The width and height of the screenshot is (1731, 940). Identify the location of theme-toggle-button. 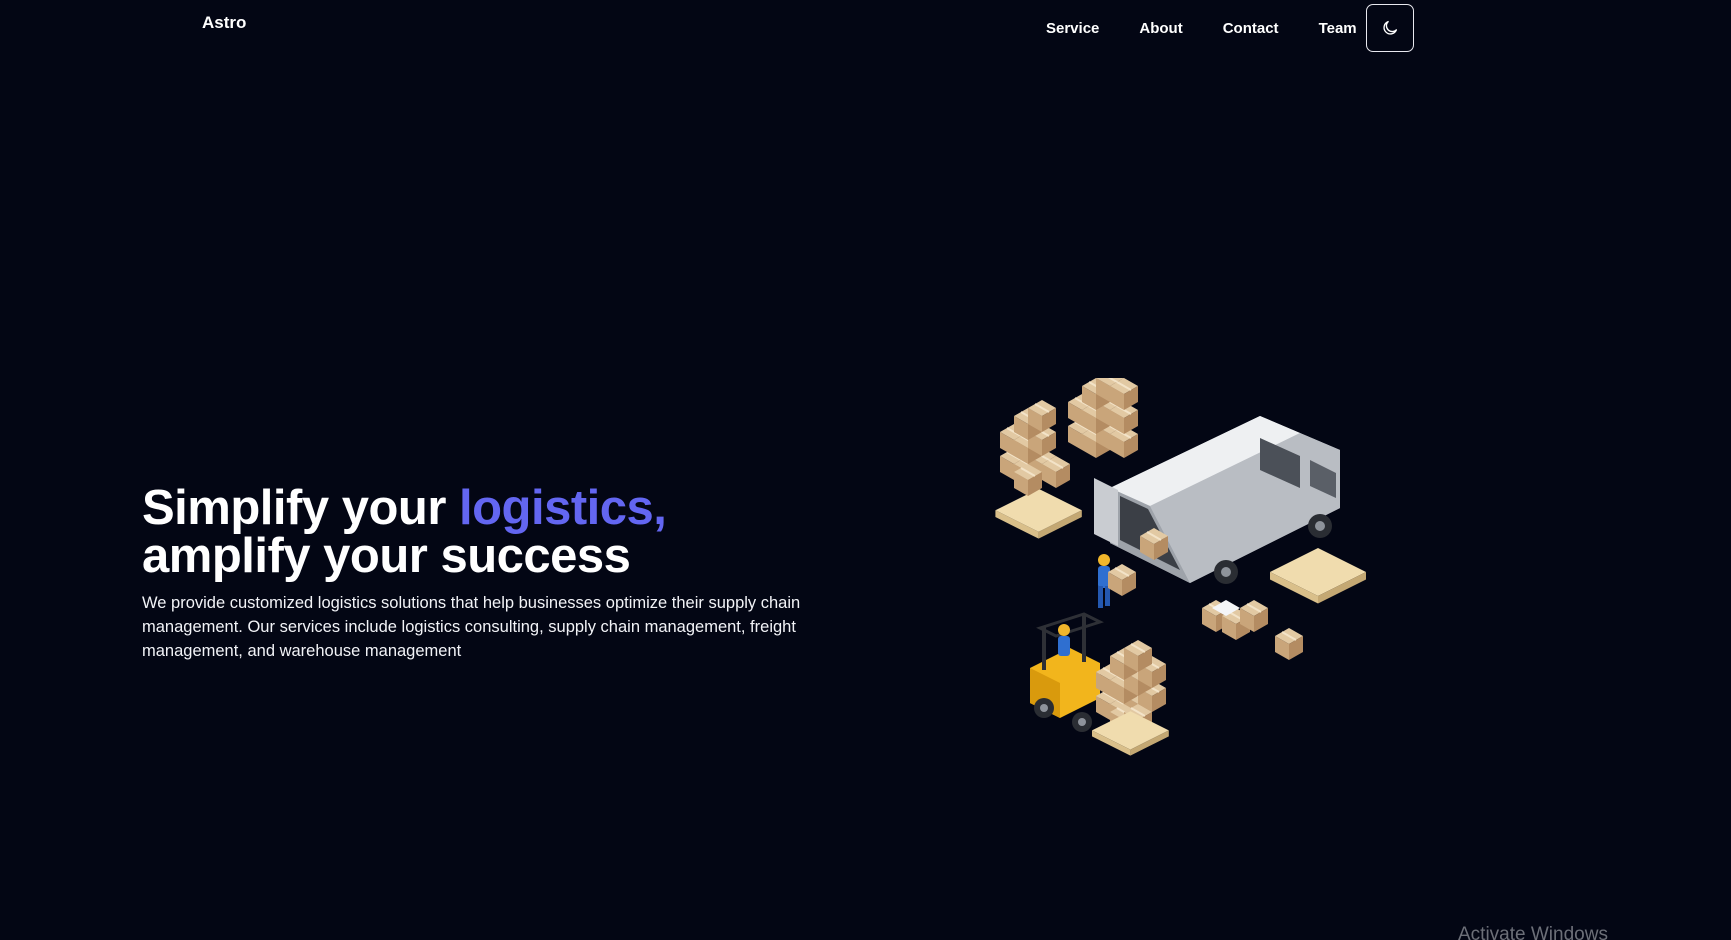
(1389, 28).